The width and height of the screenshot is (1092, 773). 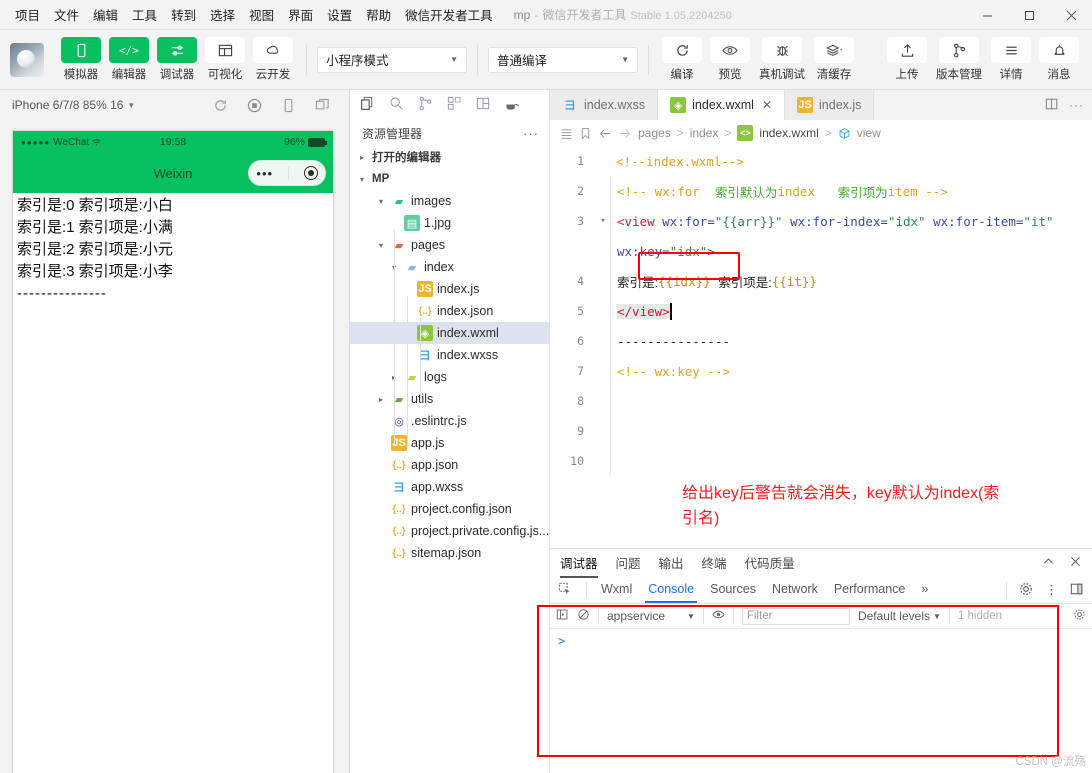 What do you see at coordinates (625, 133) in the screenshot?
I see `forward-arrow-icon` at bounding box center [625, 133].